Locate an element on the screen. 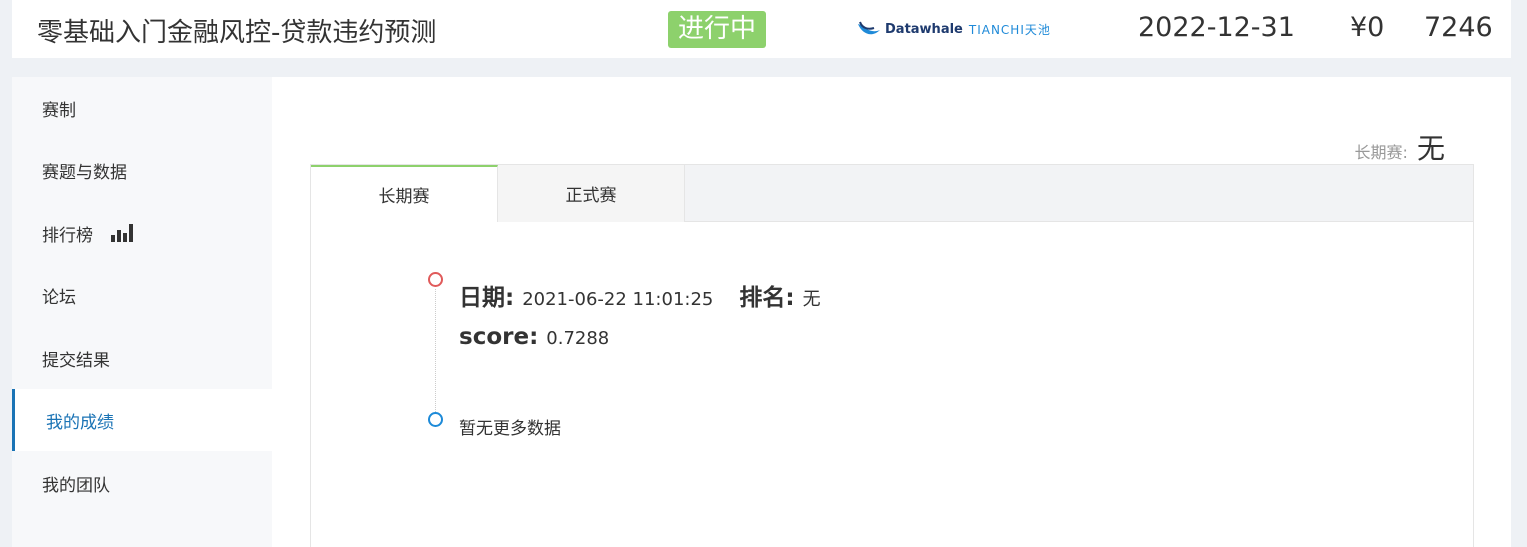 This screenshot has height=547, width=1527. sidebar-item-rules: 赛制 is located at coordinates (142, 108).